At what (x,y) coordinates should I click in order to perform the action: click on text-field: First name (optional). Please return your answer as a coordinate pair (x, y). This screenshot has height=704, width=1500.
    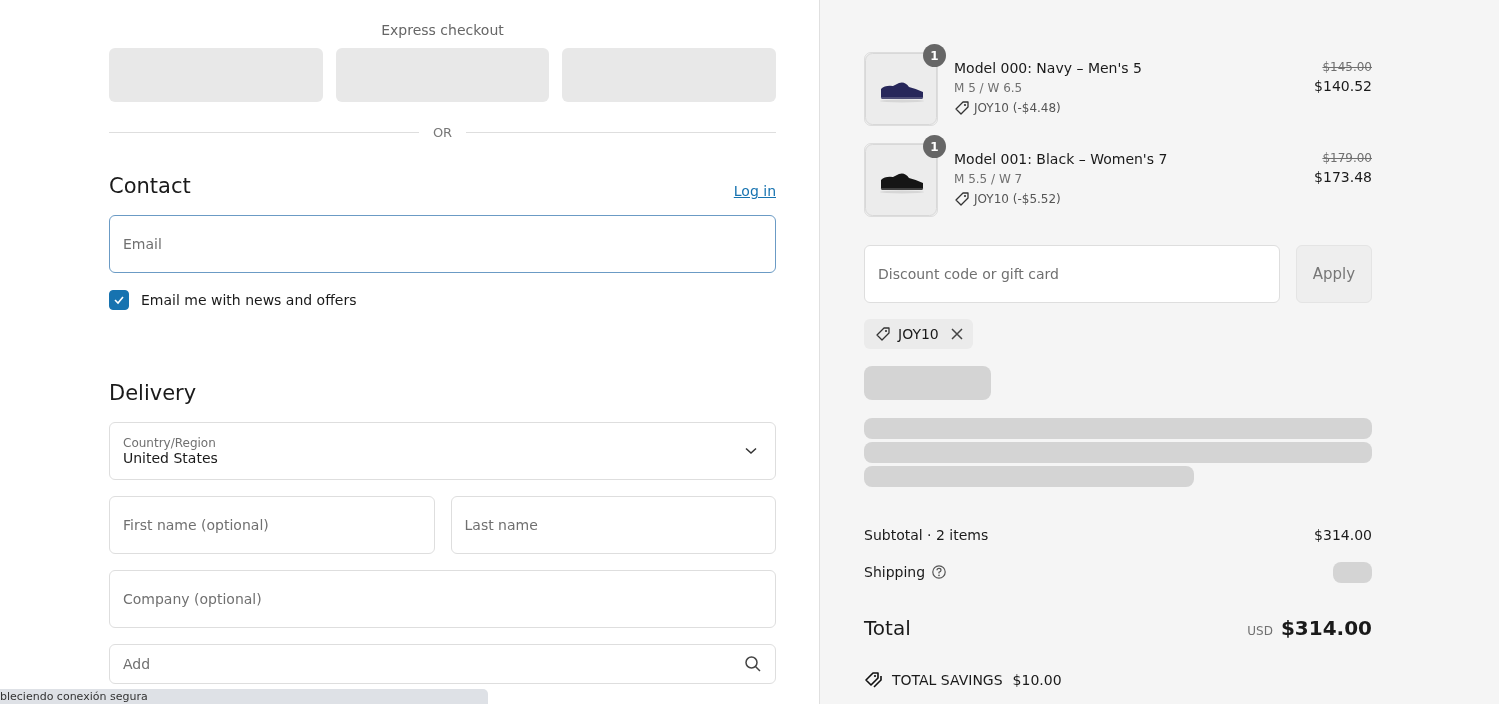
    Looking at the image, I should click on (272, 525).